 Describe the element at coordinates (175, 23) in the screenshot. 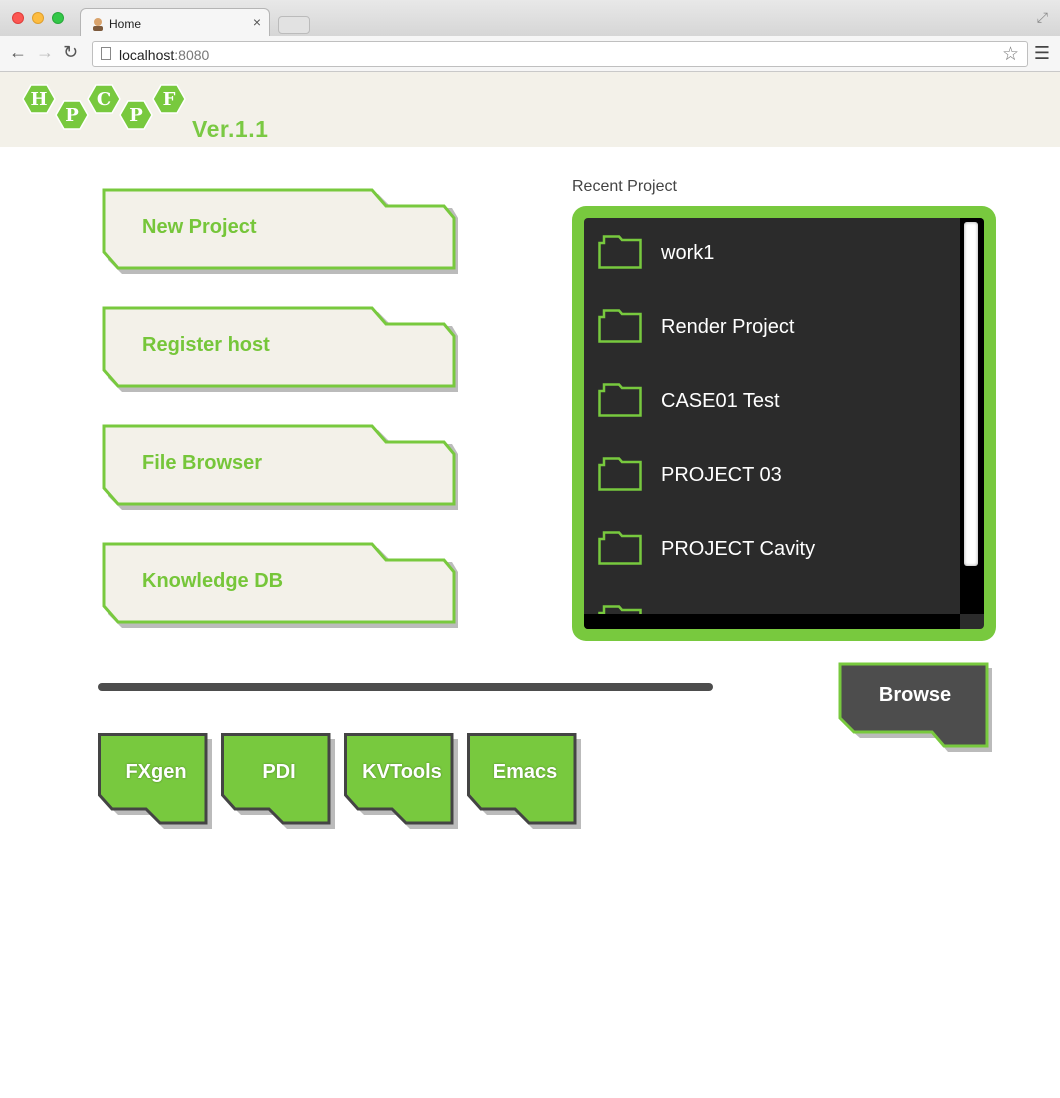

I see `browser-tab-home: Home ×` at that location.